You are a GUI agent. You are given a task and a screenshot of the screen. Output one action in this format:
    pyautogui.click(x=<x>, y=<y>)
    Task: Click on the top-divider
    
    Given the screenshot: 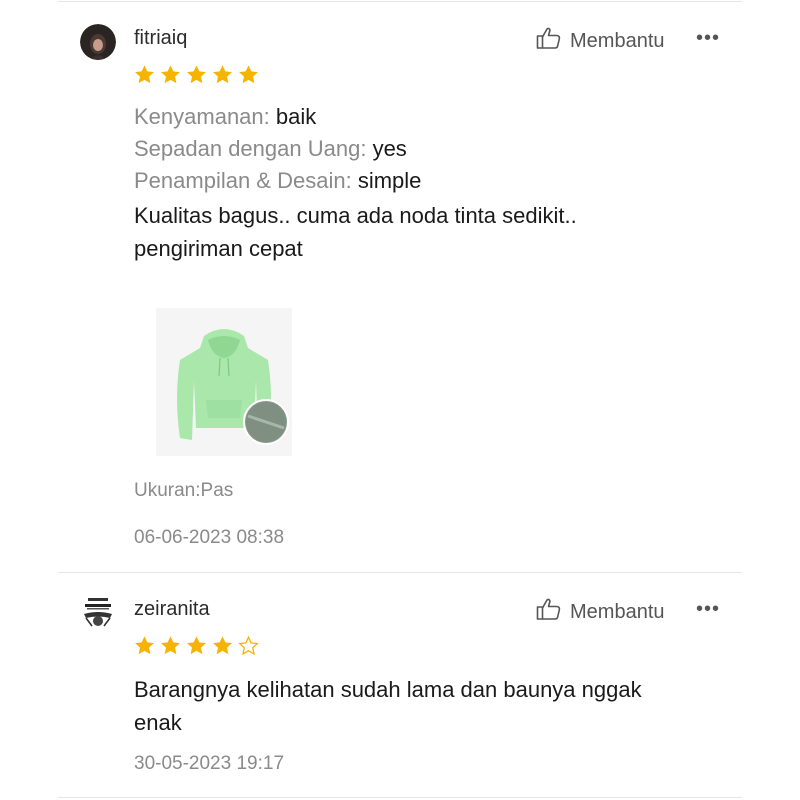 What is the action you would take?
    pyautogui.click(x=400, y=1)
    